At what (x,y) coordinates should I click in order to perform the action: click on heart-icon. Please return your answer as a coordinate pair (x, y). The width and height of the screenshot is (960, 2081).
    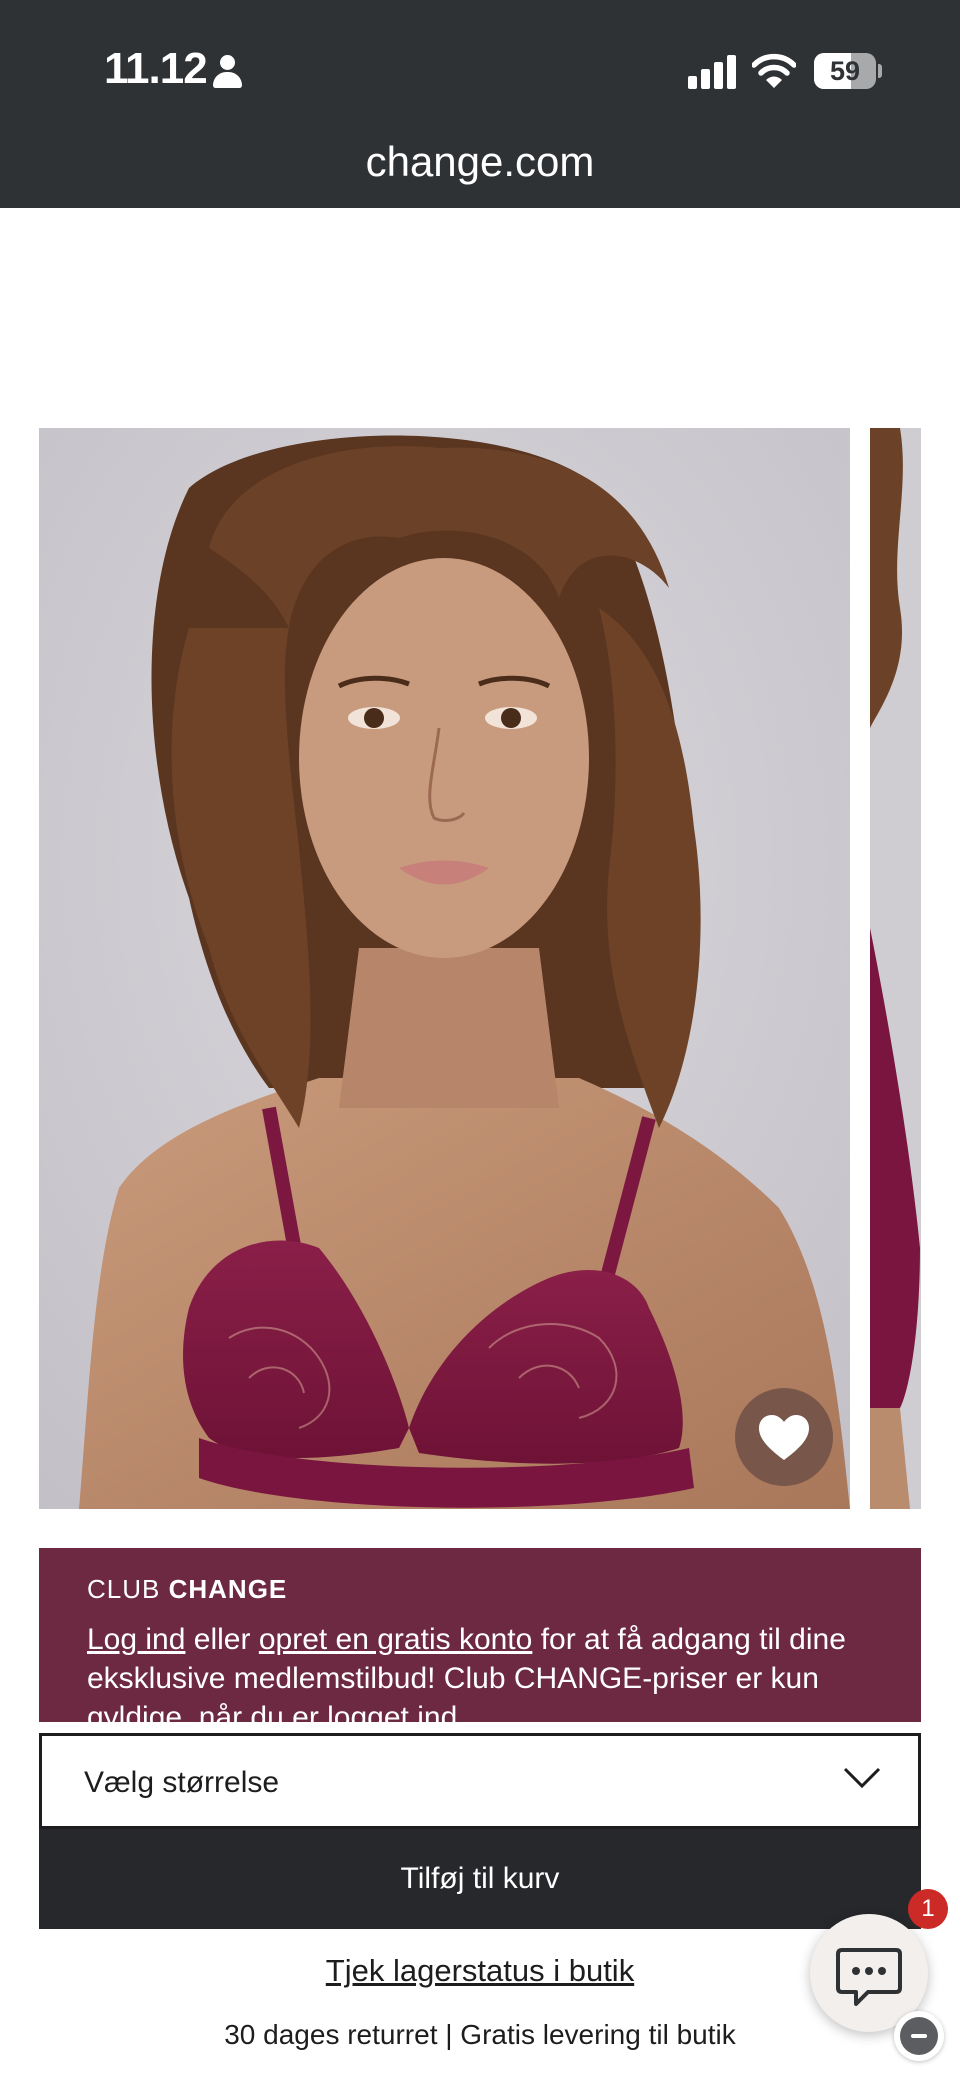
    Looking at the image, I should click on (784, 1437).